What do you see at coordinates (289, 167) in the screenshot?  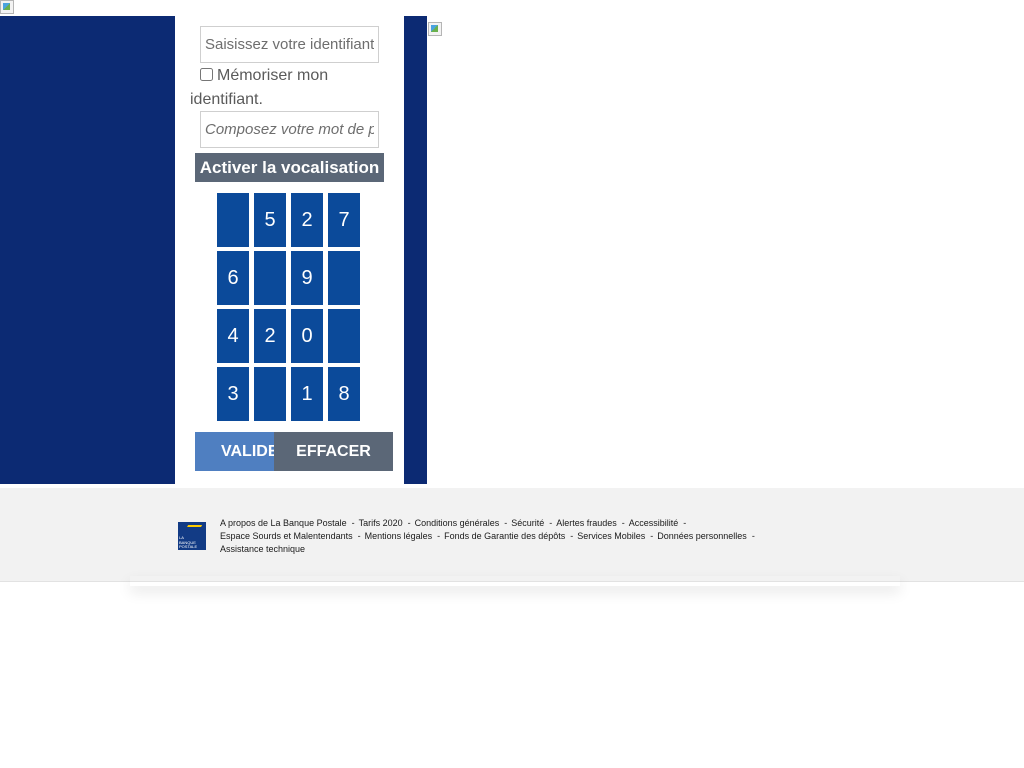 I see `vocalisation-button: Activer la vocalisation` at bounding box center [289, 167].